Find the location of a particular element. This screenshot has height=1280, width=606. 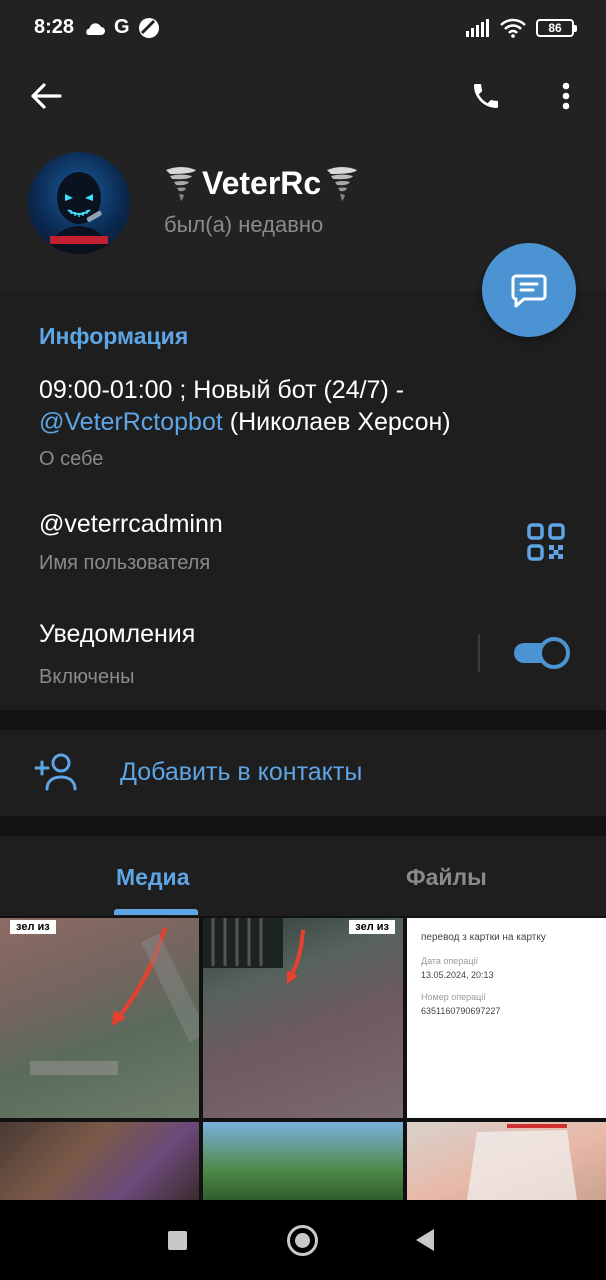

status-icons-left: G is located at coordinates (121, 27).